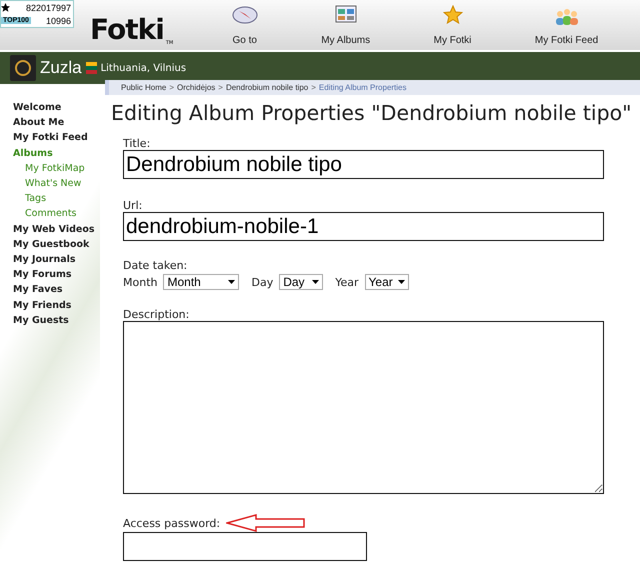  What do you see at coordinates (143, 87) in the screenshot?
I see `breadcrumb-link: Public Home` at bounding box center [143, 87].